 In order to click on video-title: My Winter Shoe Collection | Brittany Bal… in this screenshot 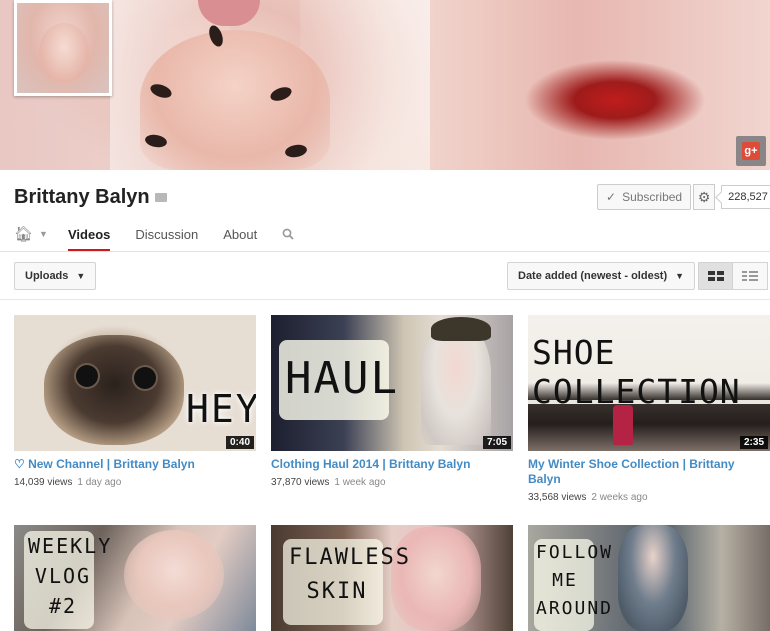, I will do `click(649, 472)`.